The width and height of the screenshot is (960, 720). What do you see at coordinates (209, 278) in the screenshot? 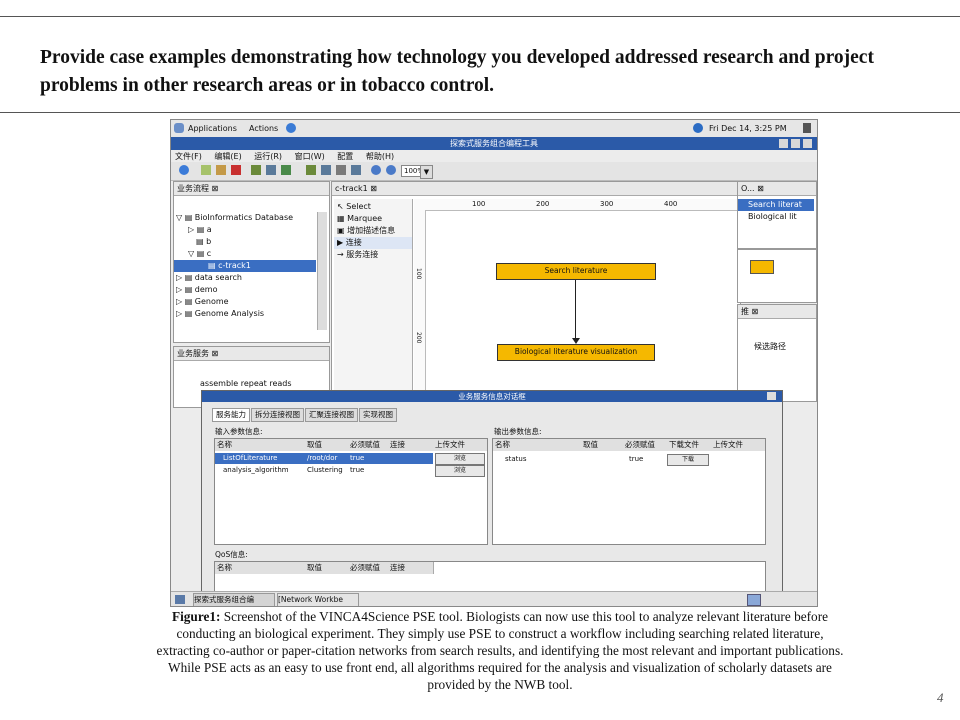
I see `tree-item: ▷ ▤ data search` at bounding box center [209, 278].